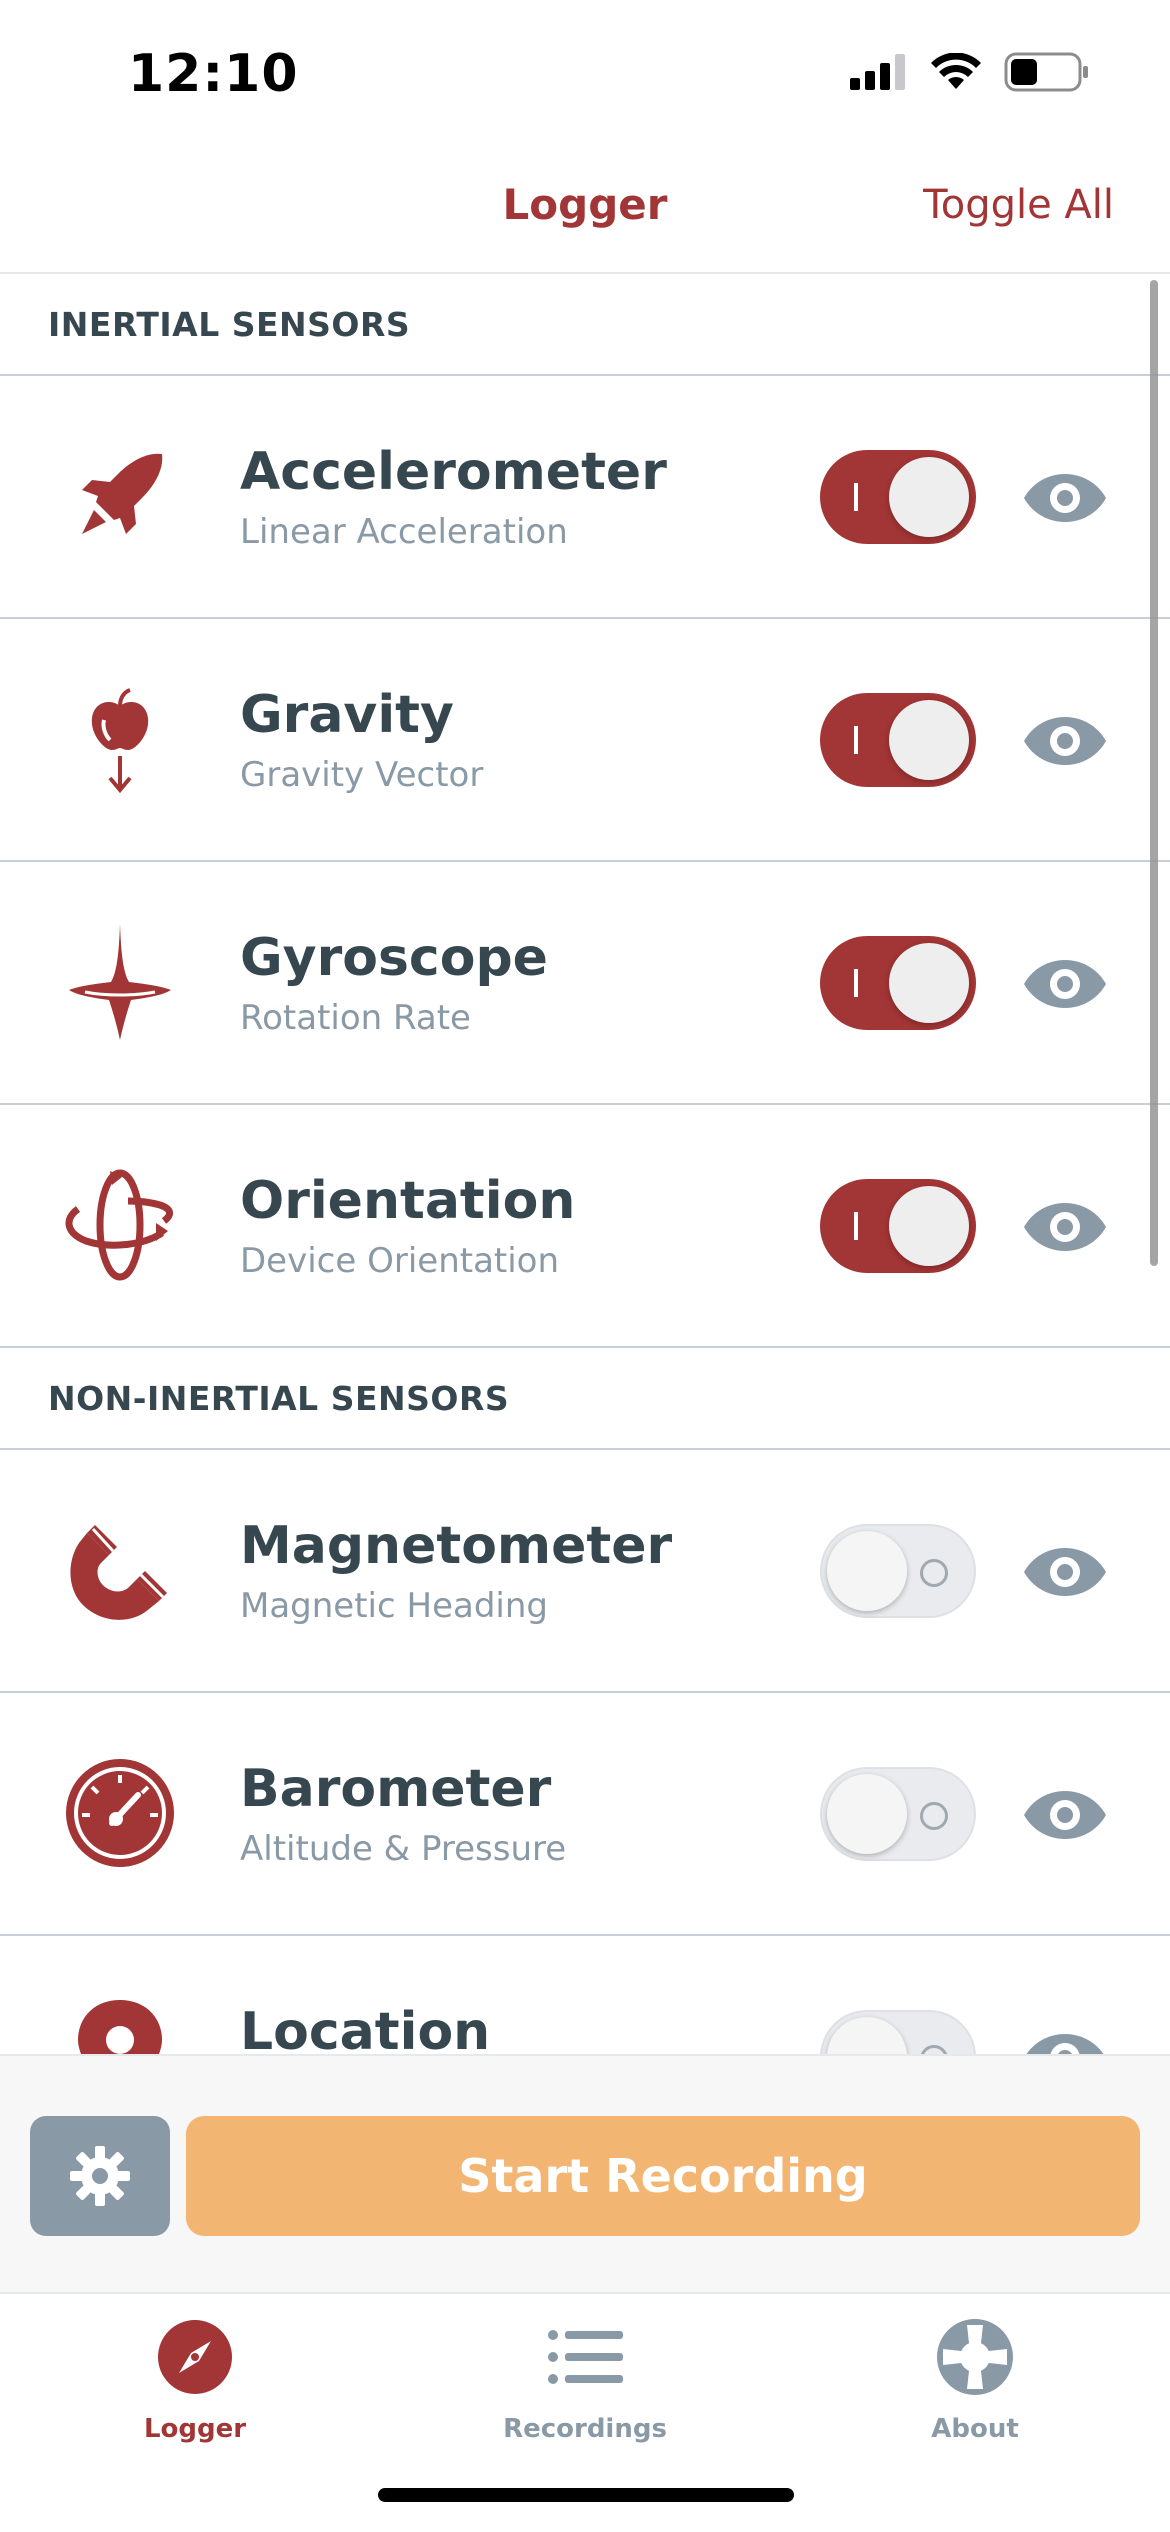 The width and height of the screenshot is (1170, 2532). What do you see at coordinates (408, 1201) in the screenshot?
I see `sensor-title: Orientation` at bounding box center [408, 1201].